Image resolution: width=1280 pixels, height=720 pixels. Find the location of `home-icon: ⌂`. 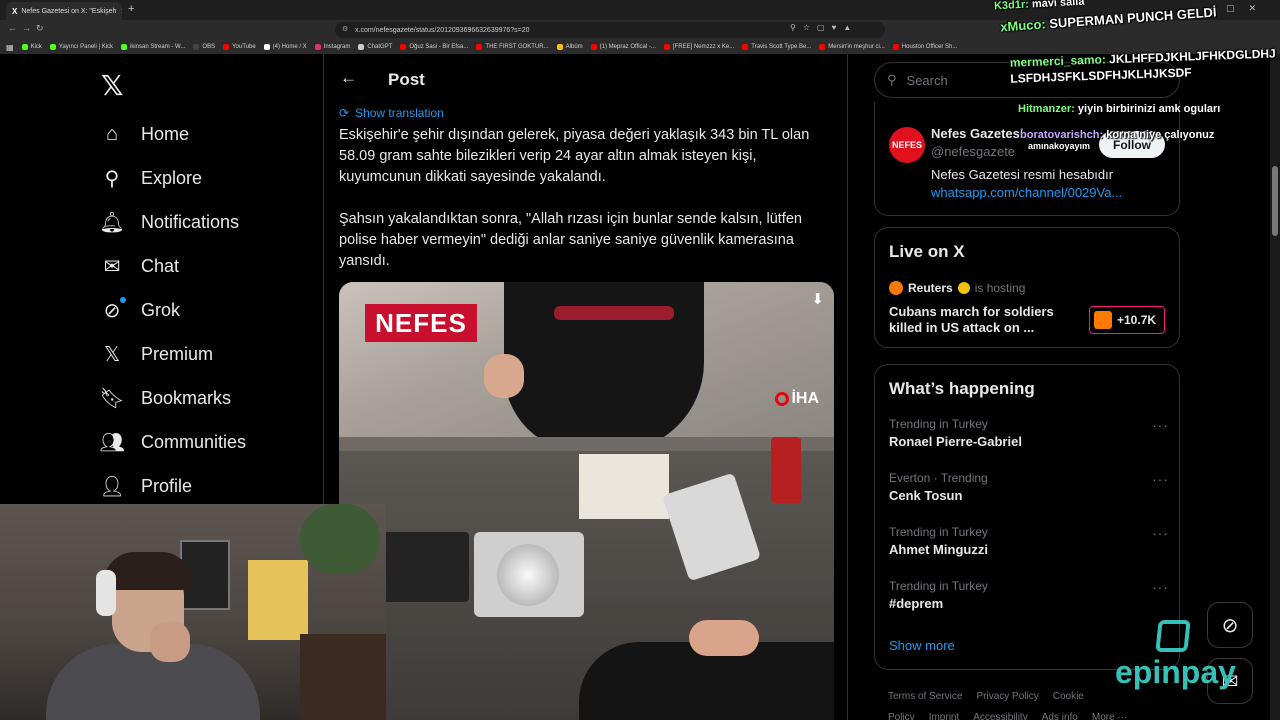

home-icon: ⌂ is located at coordinates (112, 133).